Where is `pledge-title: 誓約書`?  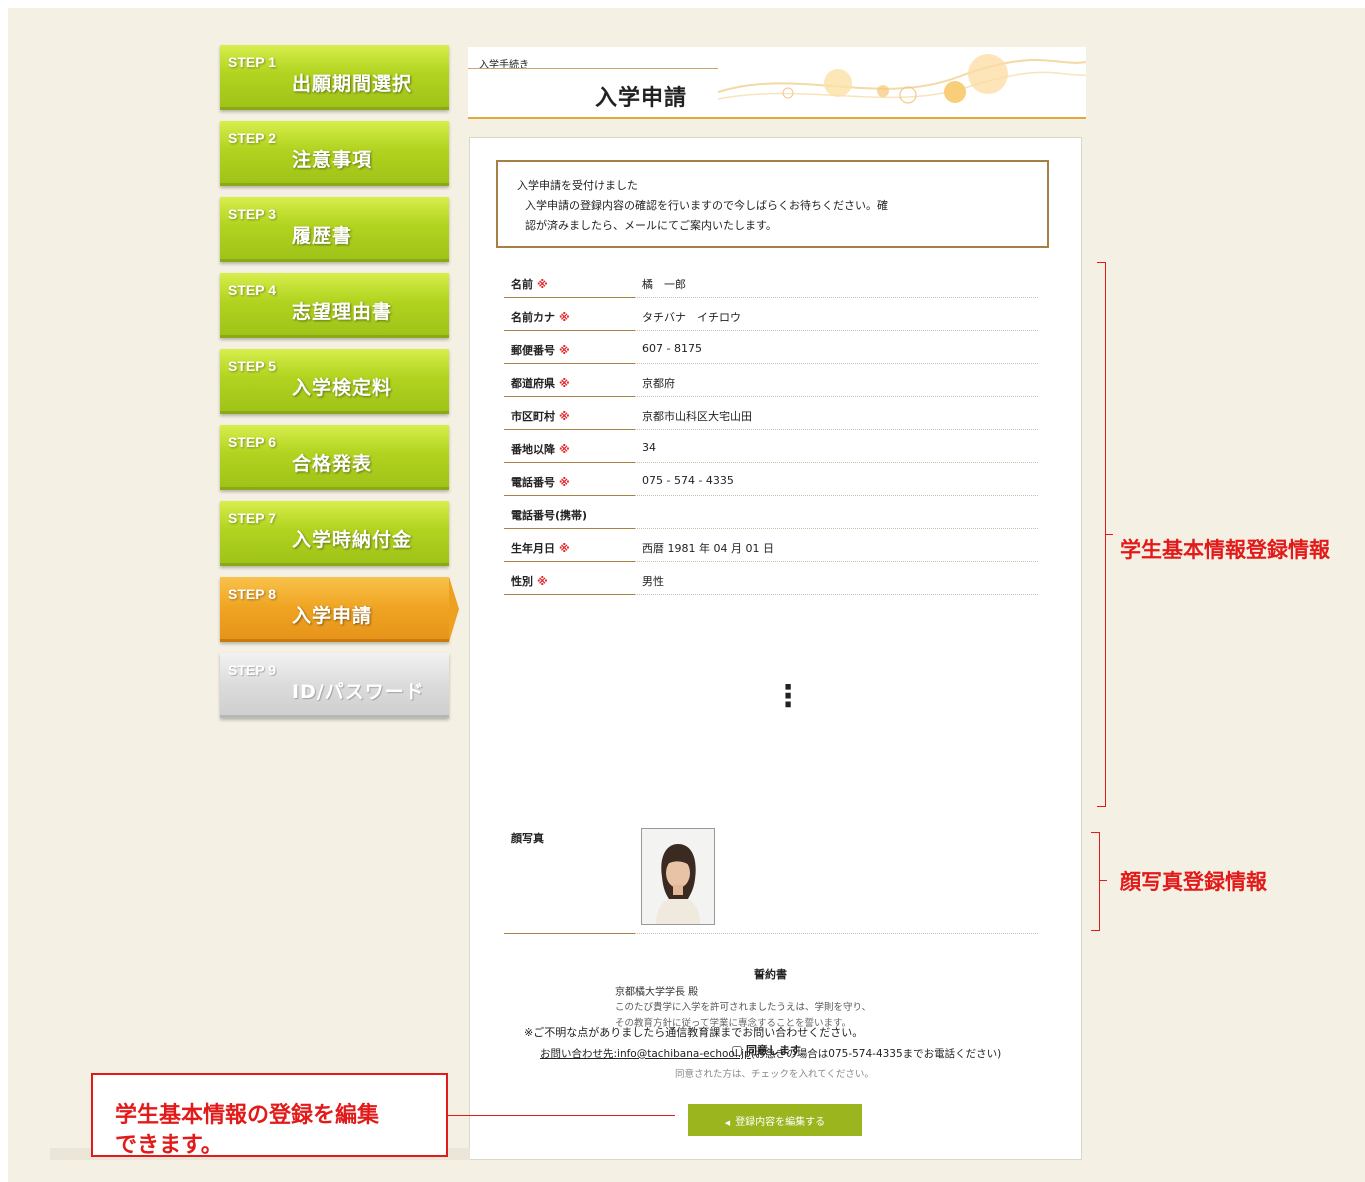 pledge-title: 誓約書 is located at coordinates (770, 974).